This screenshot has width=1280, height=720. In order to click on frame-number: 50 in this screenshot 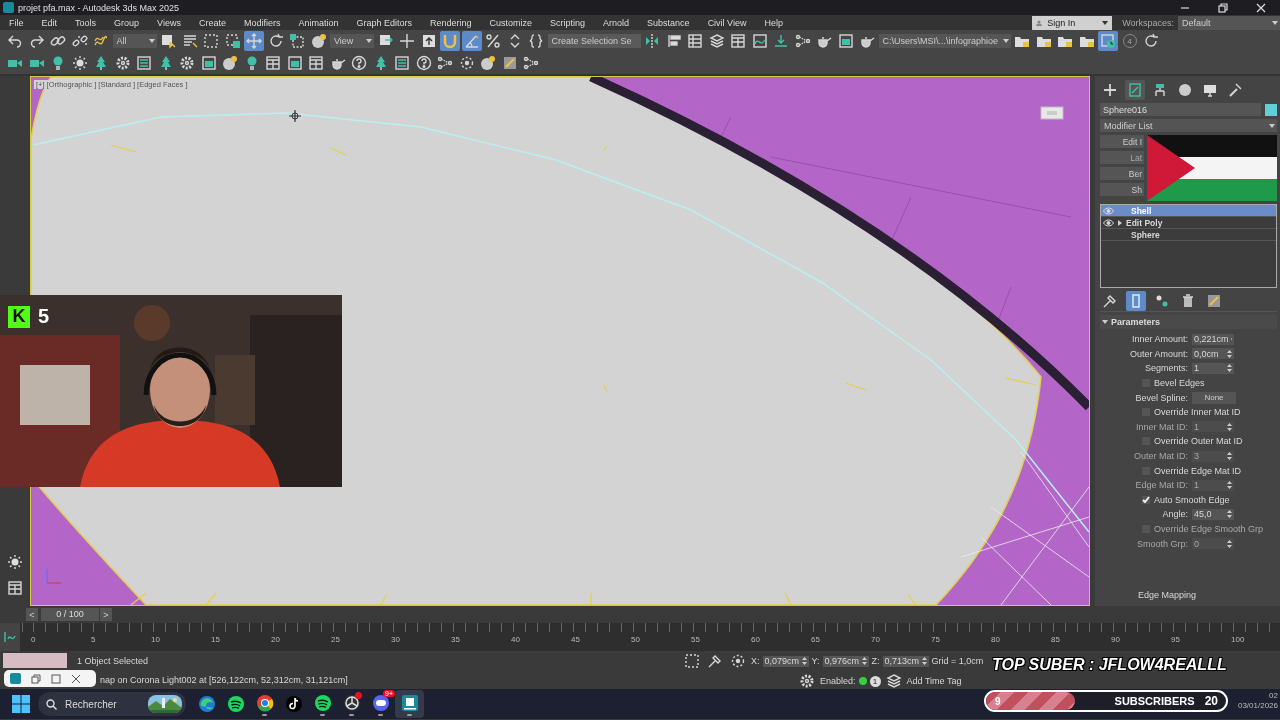, I will do `click(636, 640)`.